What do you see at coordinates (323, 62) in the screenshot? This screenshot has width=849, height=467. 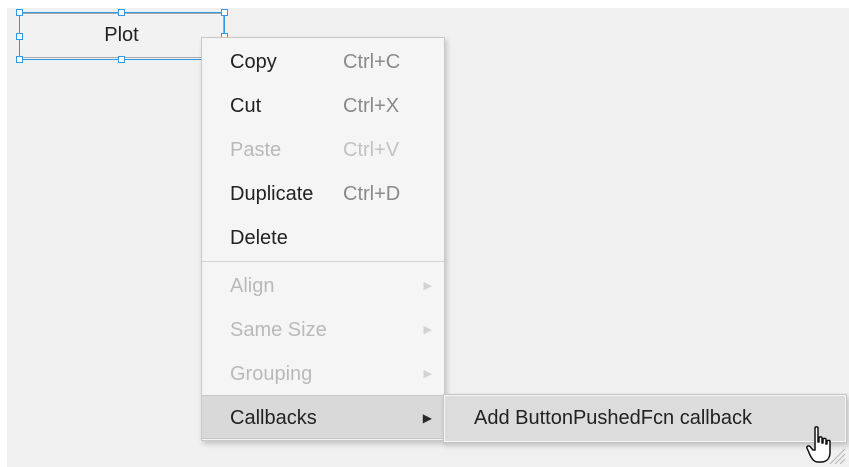 I see `menu-item-copy: Copy Ctrl+C` at bounding box center [323, 62].